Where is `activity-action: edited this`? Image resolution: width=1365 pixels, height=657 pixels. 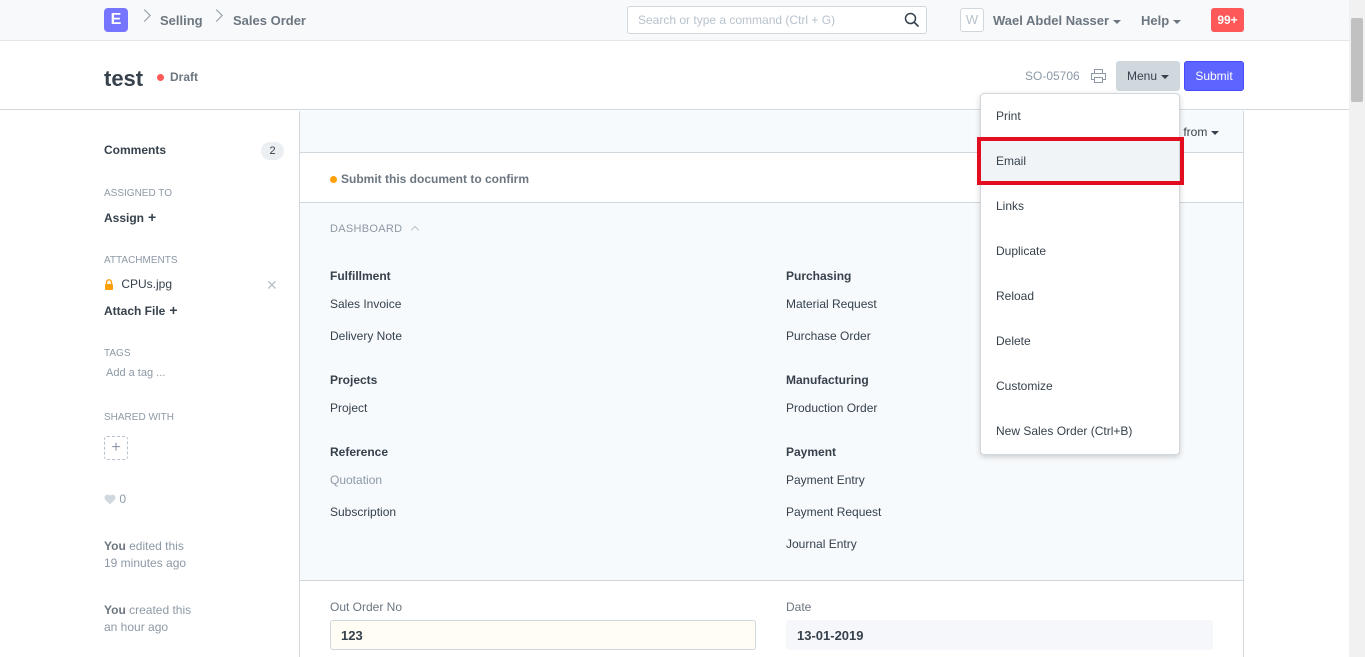
activity-action: edited this is located at coordinates (154, 546).